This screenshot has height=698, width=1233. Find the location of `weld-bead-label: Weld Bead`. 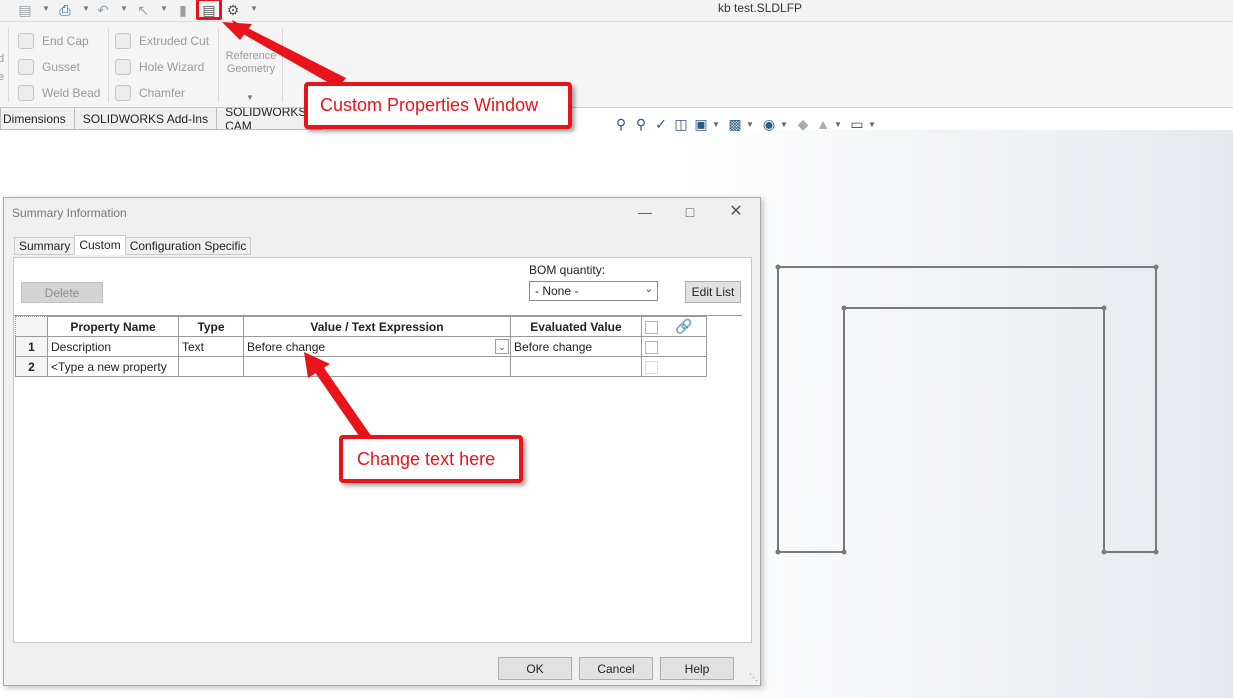

weld-bead-label: Weld Bead is located at coordinates (71, 93).